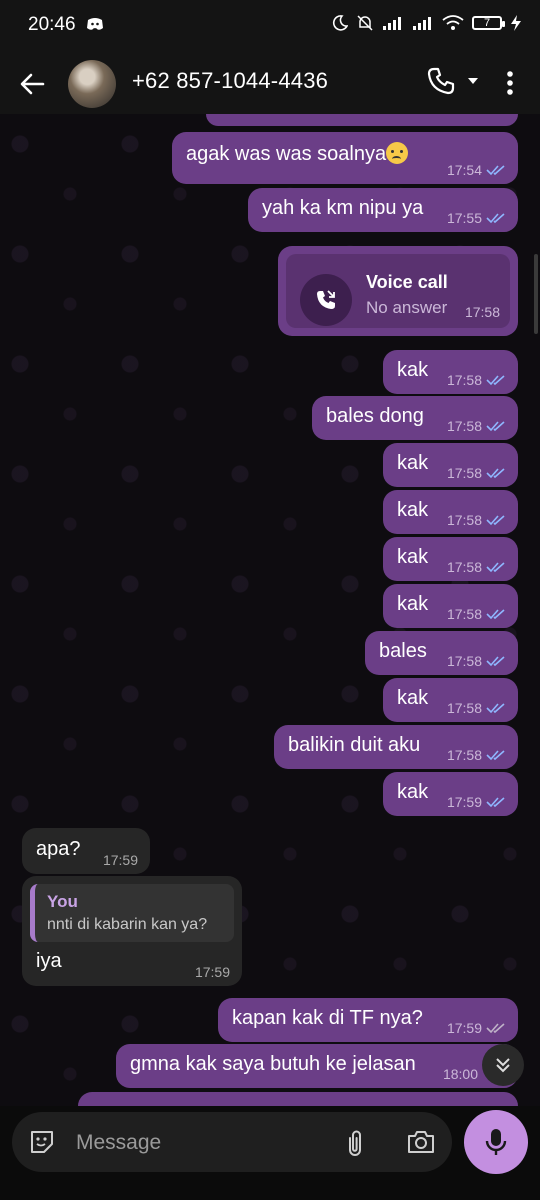 This screenshot has height=1200, width=540. I want to click on message-bubble: agak was was soalnya 17:54, so click(345, 158).